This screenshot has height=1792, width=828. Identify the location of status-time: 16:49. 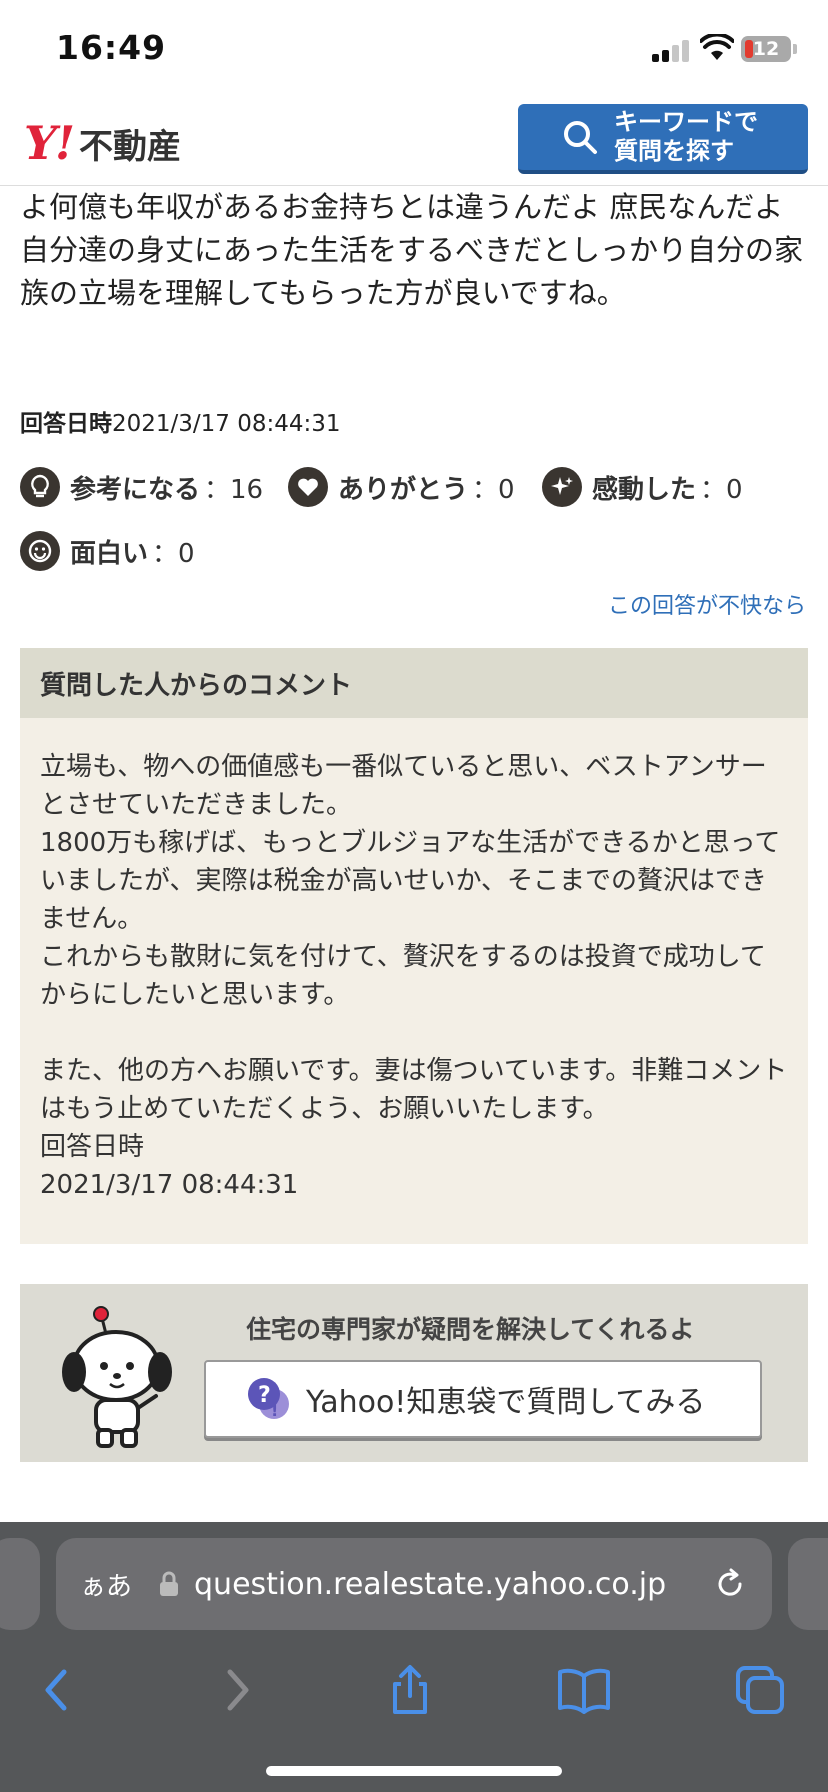
(111, 47).